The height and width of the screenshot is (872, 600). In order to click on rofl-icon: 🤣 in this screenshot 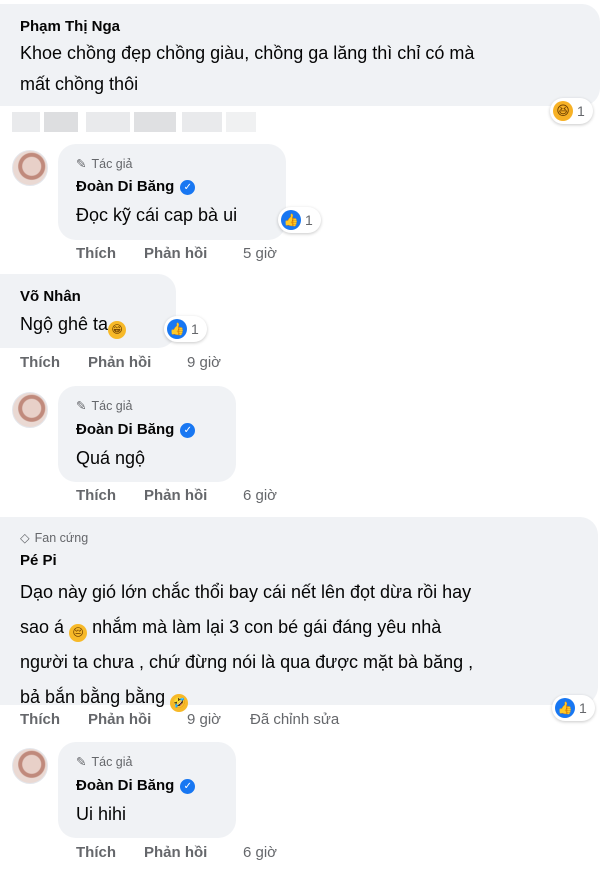, I will do `click(179, 703)`.